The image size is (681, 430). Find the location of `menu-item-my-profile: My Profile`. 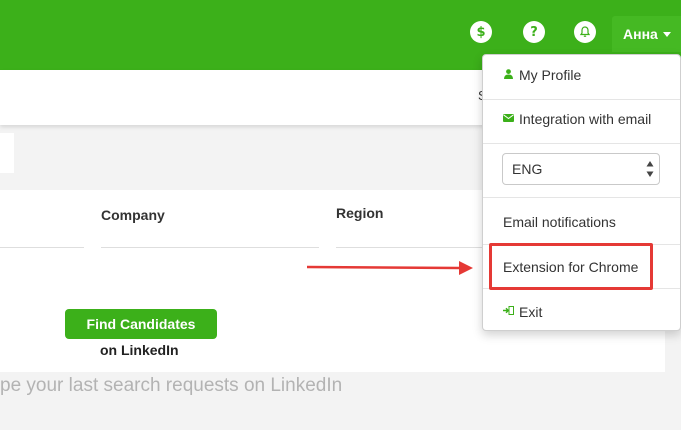

menu-item-my-profile: My Profile is located at coordinates (582, 75).